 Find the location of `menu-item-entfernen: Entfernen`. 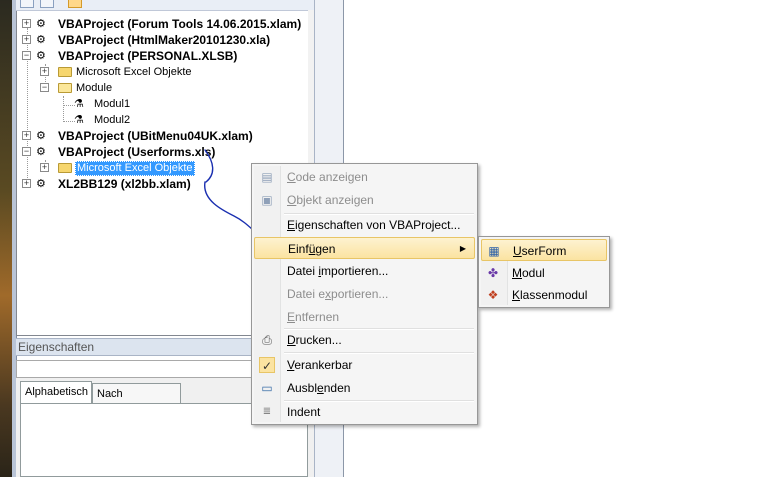

menu-item-entfernen: Entfernen is located at coordinates (364, 317).